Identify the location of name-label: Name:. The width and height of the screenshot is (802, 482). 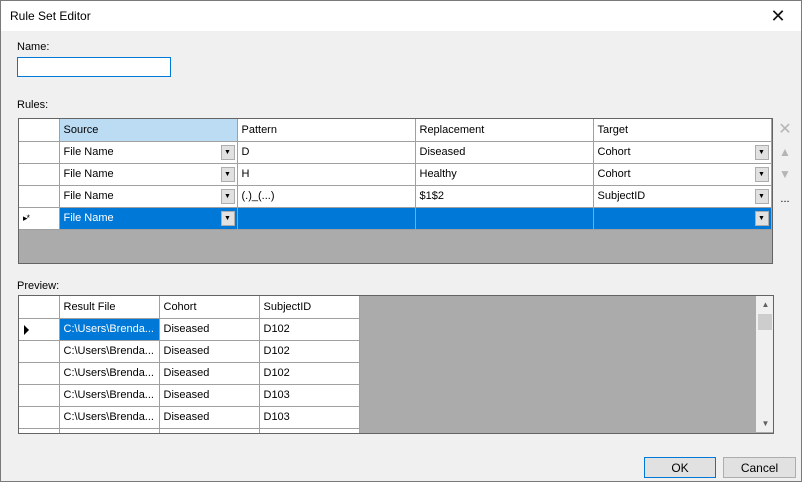
(33, 47).